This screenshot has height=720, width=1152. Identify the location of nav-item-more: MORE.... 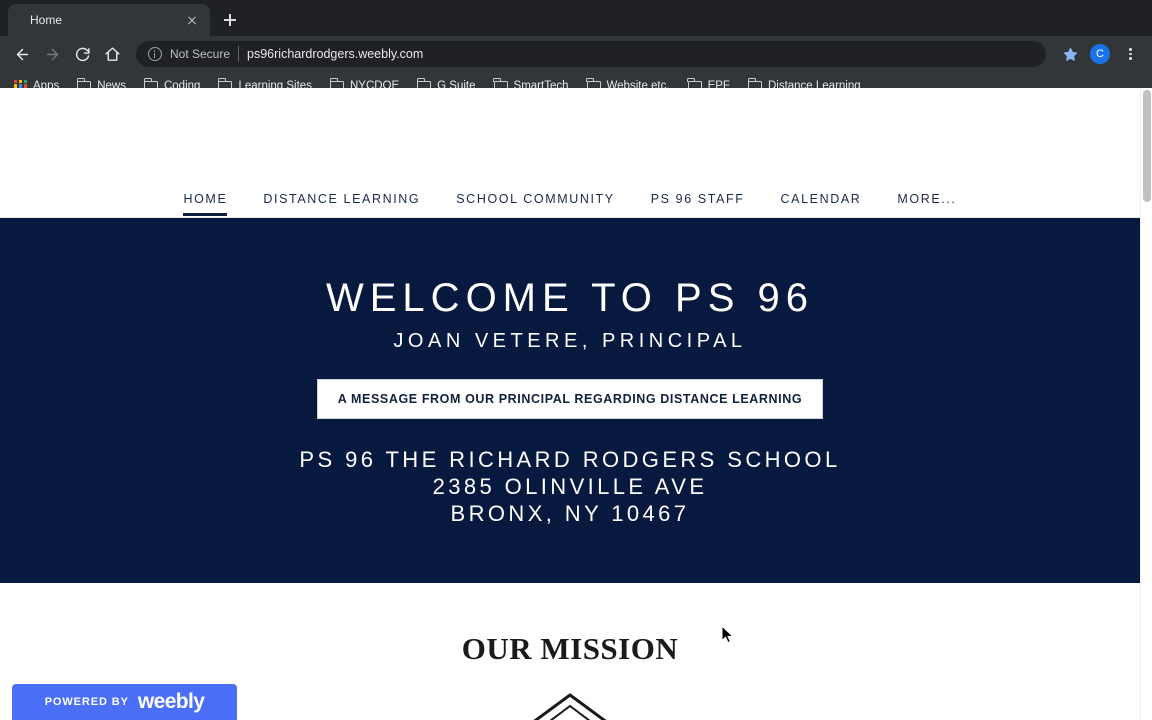
(926, 199).